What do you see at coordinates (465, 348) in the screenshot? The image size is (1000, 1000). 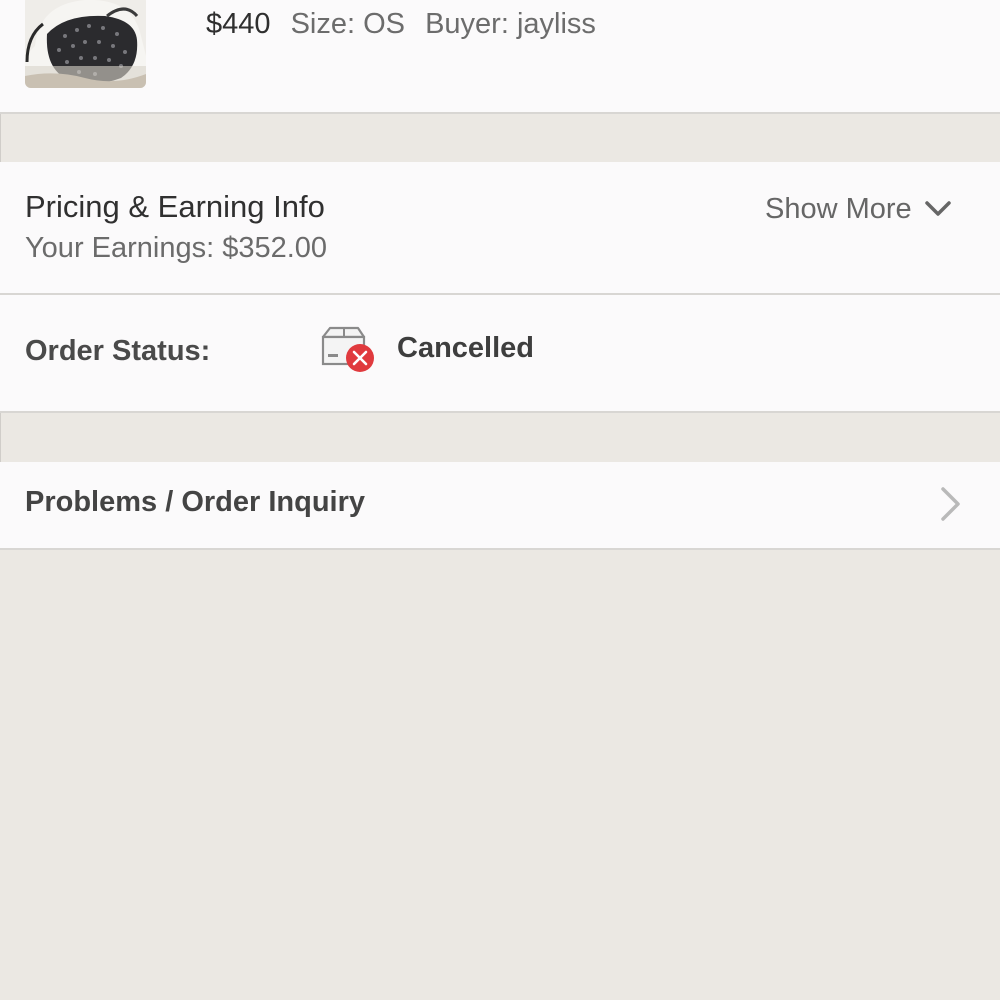 I see `order-status-value: Cancelled` at bounding box center [465, 348].